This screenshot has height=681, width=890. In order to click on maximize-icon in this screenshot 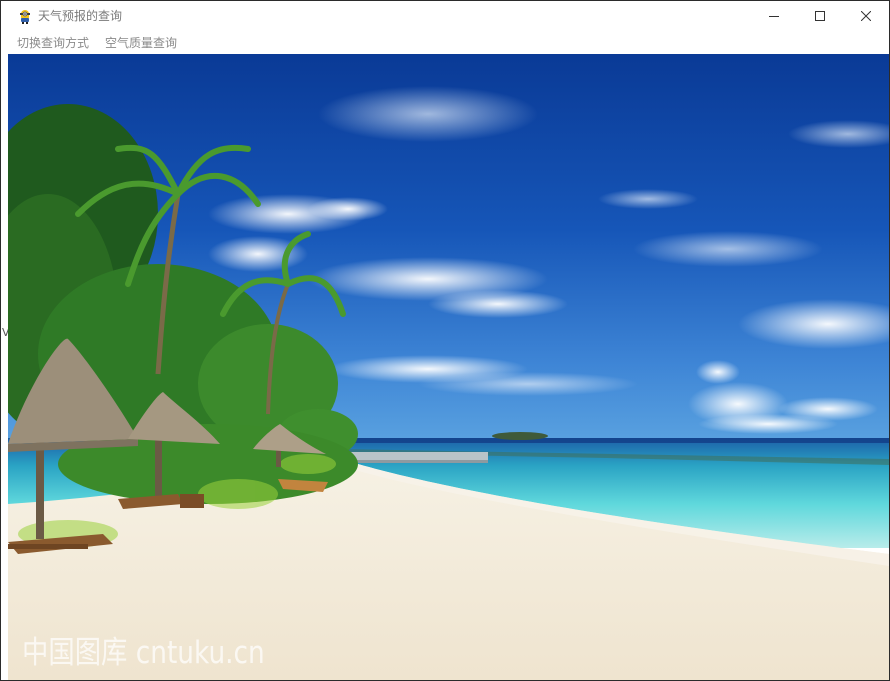, I will do `click(820, 16)`.